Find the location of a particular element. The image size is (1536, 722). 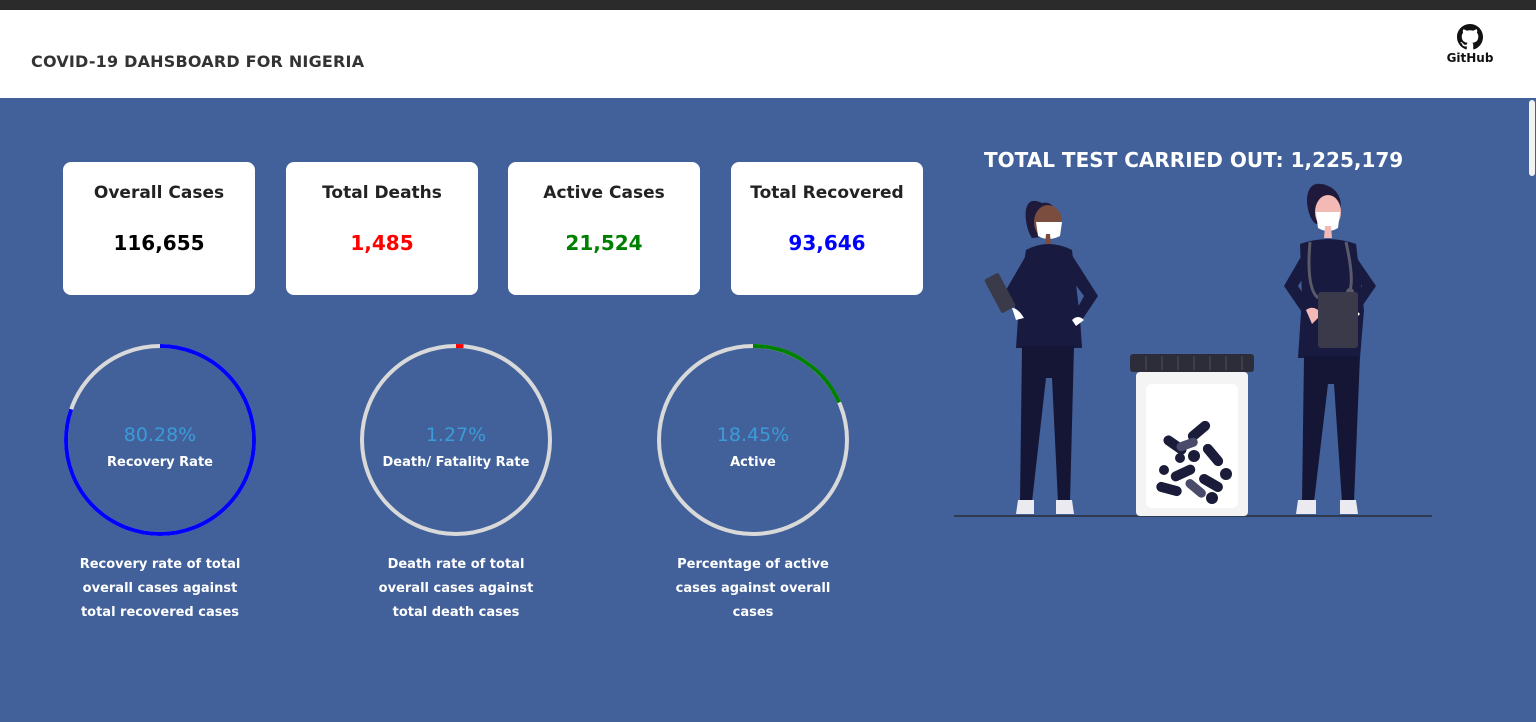

description-line: Recovery rate of total is located at coordinates (160, 564).